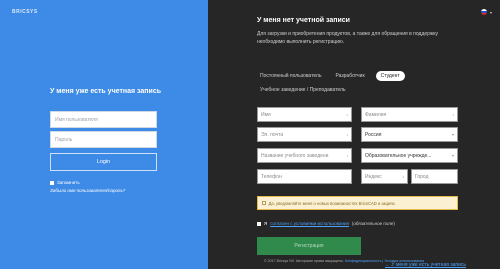  Describe the element at coordinates (303, 20) in the screenshot. I see `register-title: У меня нет учетной записи` at that location.